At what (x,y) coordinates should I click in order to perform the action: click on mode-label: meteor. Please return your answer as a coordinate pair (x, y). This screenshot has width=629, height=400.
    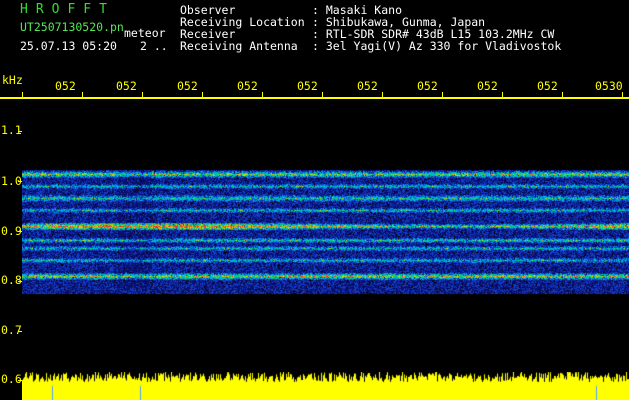
    Looking at the image, I should click on (145, 33).